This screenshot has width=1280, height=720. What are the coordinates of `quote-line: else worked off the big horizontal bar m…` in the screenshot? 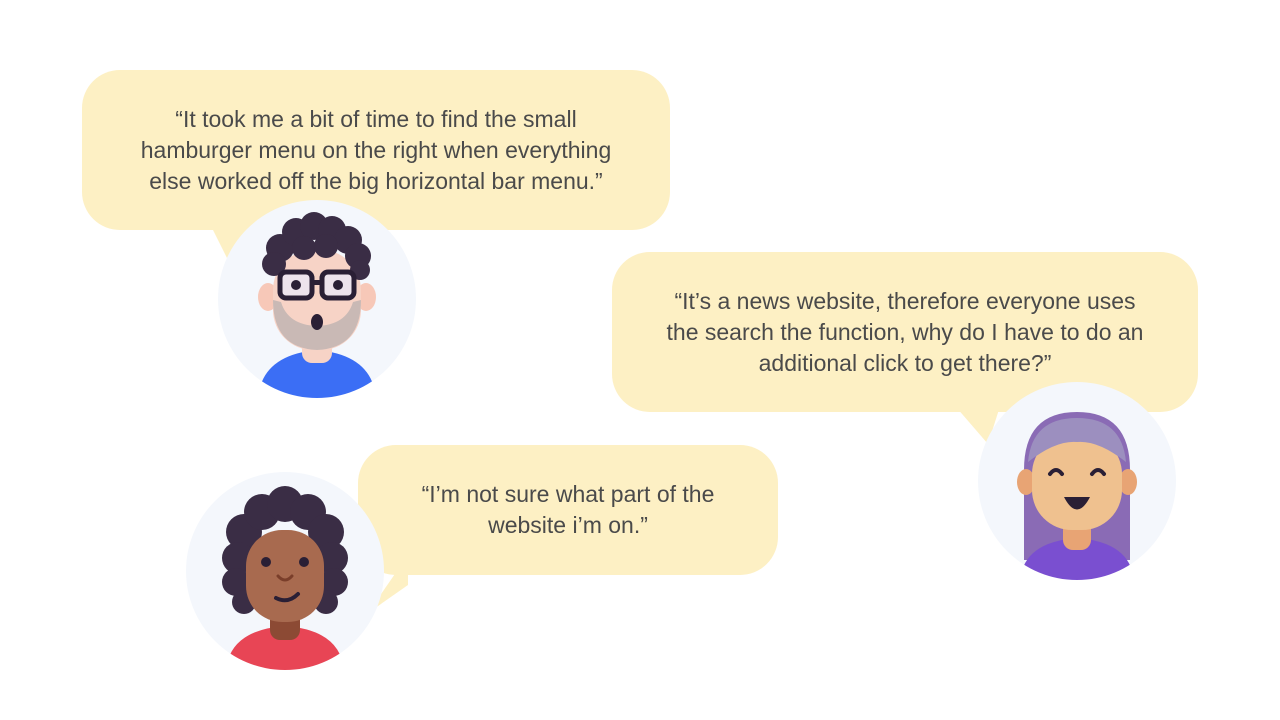 It's located at (376, 180).